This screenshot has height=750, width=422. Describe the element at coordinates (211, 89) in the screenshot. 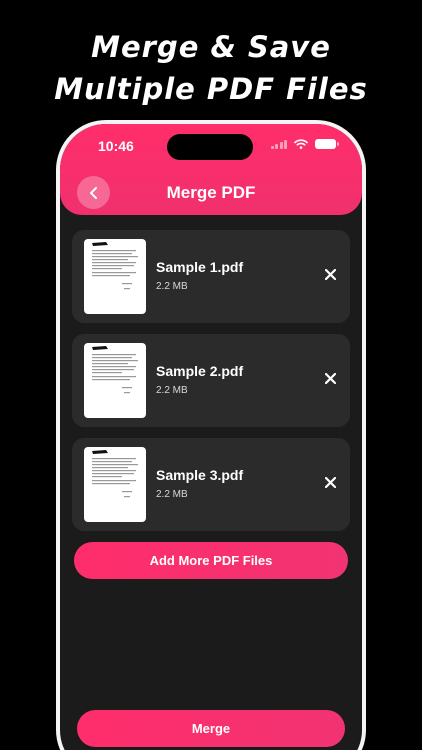

I see `promo-line-2: Multiple PDF Files` at that location.